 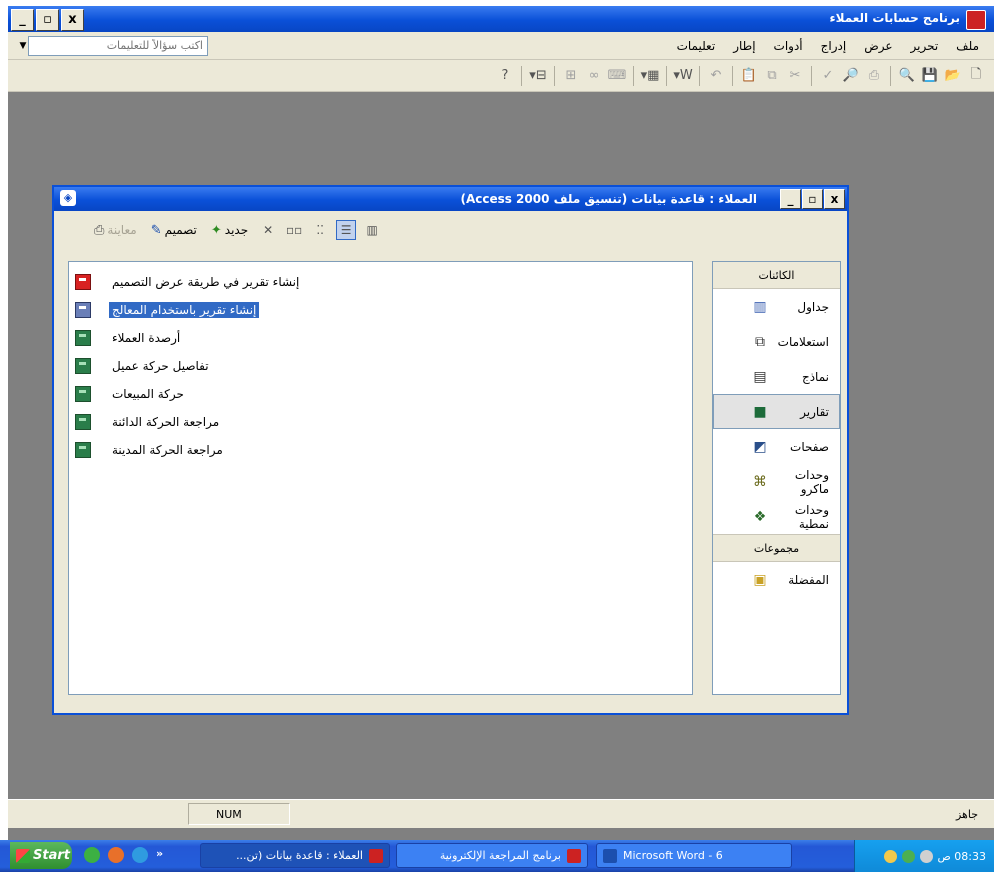 I want to click on help-icon: ?, so click(x=505, y=76).